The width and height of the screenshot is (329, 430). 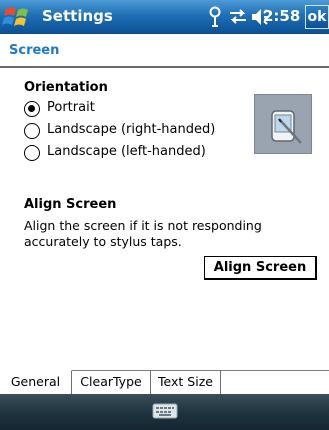 I want to click on menu-bar, so click(x=164, y=412).